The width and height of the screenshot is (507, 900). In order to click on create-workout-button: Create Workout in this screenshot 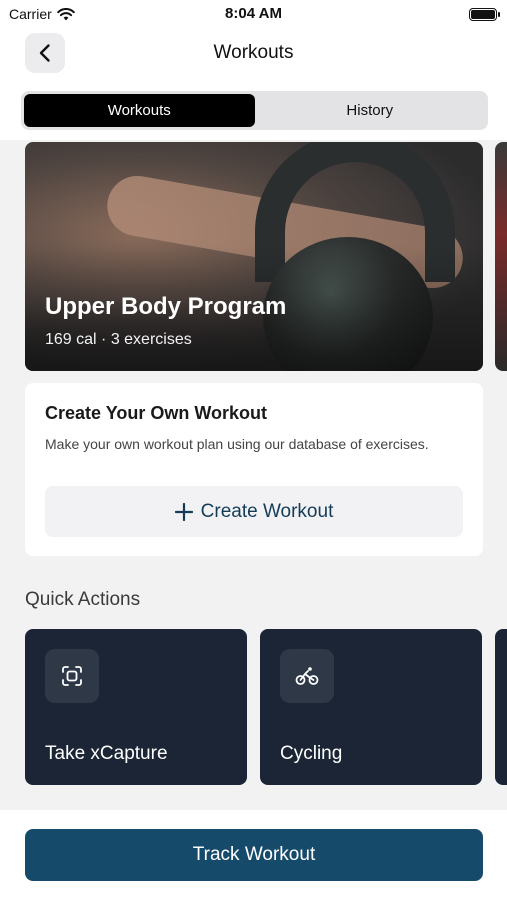, I will do `click(254, 511)`.